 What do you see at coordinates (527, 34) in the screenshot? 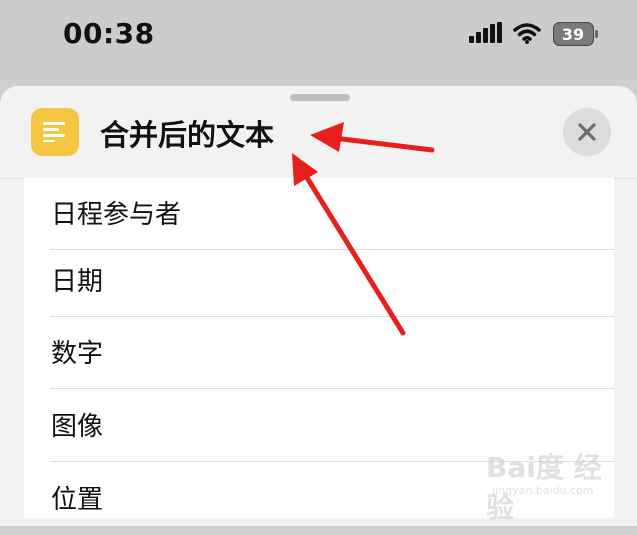
I see `wifi-icon` at bounding box center [527, 34].